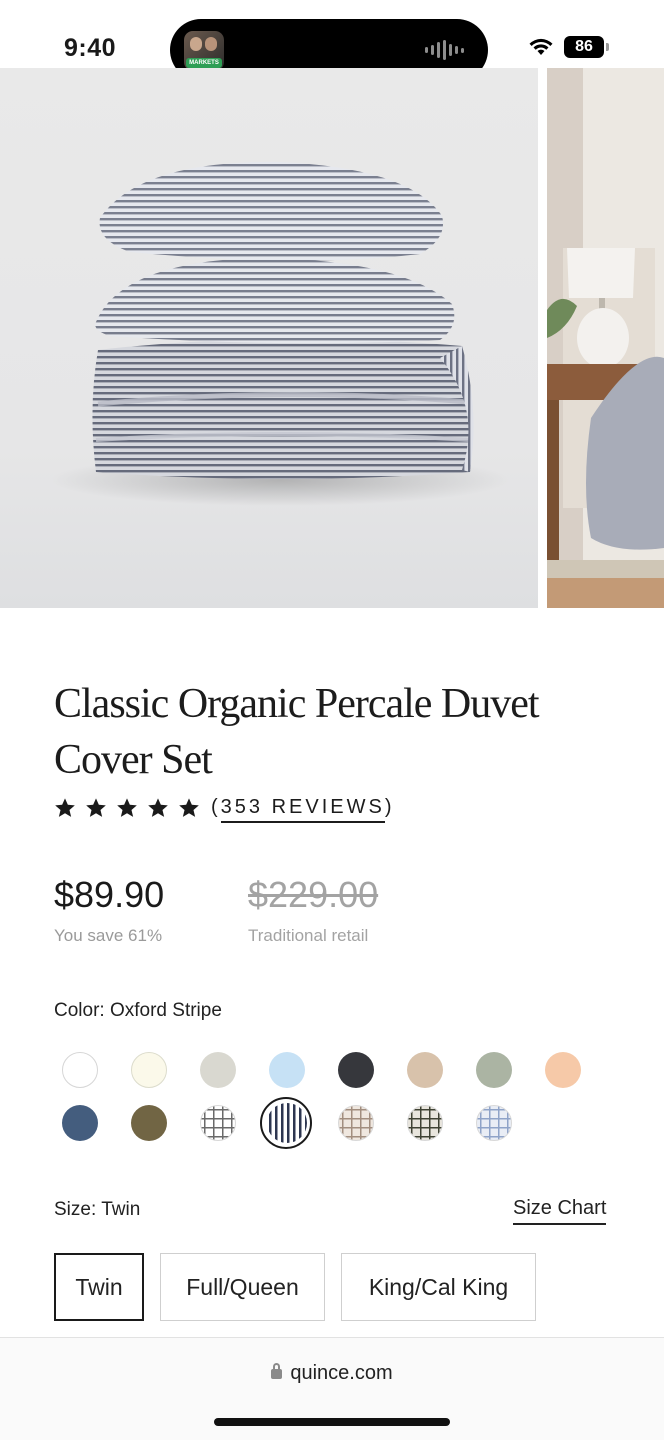  I want to click on reviews-count: 353 REVIEWS, so click(302, 809).